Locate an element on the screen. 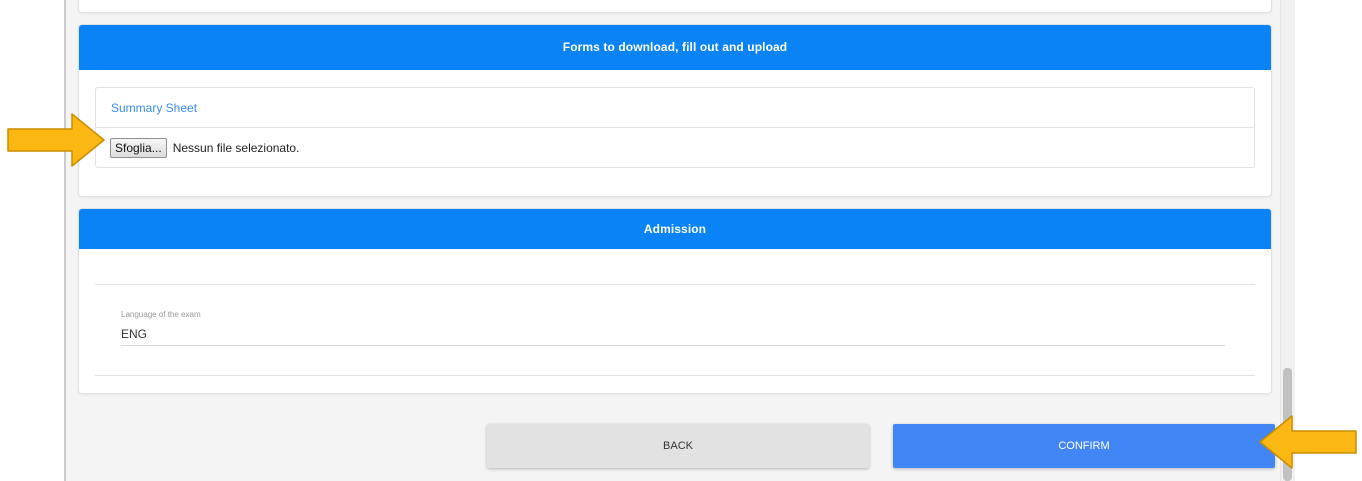 The height and width of the screenshot is (481, 1362). back-button: BACK is located at coordinates (678, 446).